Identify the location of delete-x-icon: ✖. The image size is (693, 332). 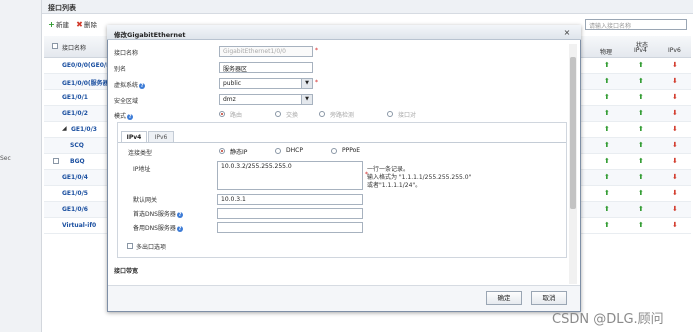
(79, 24).